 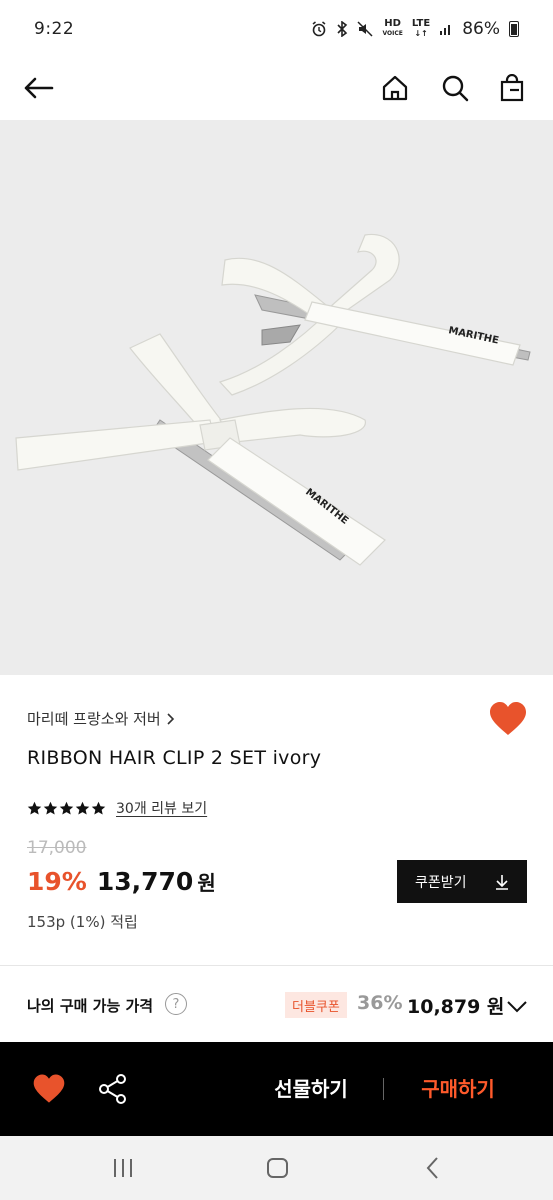 I want to click on expand-button, so click(x=517, y=1006).